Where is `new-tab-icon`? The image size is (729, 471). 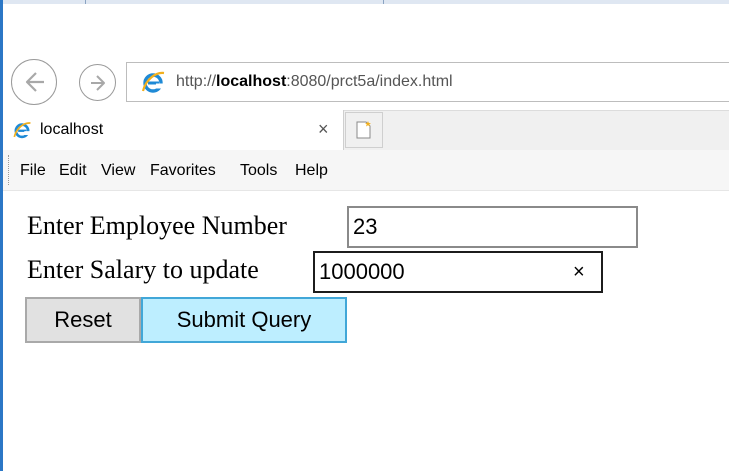 new-tab-icon is located at coordinates (363, 130).